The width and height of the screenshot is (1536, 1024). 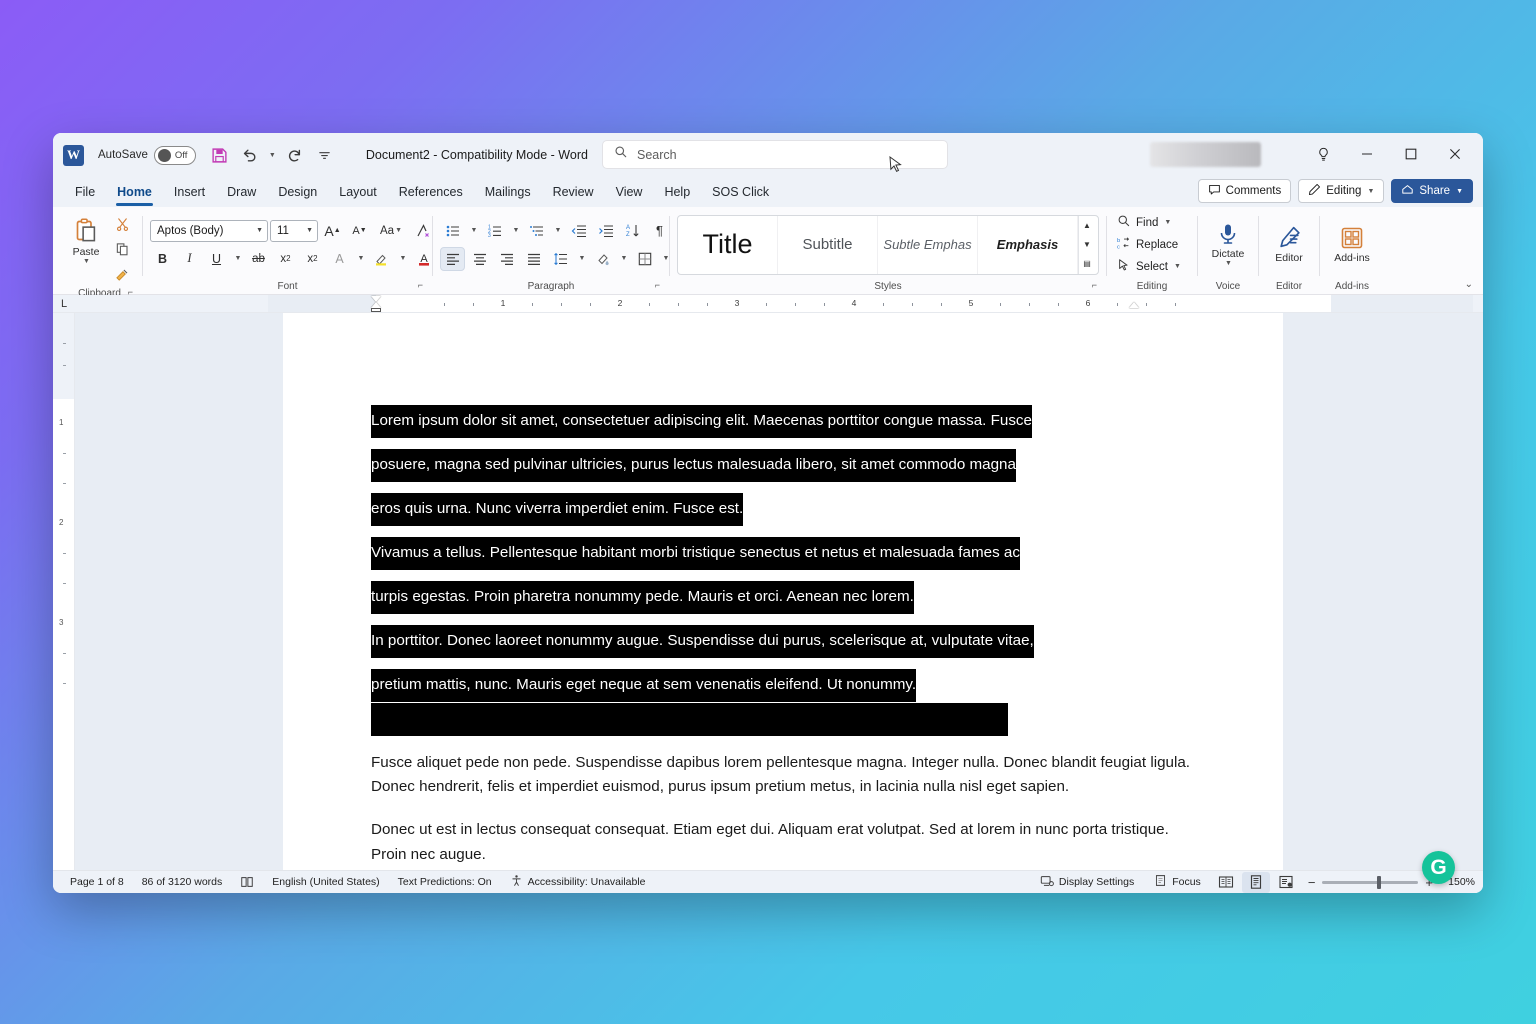 What do you see at coordinates (360, 259) in the screenshot?
I see `text-effects-dropdown-icon: ▼` at bounding box center [360, 259].